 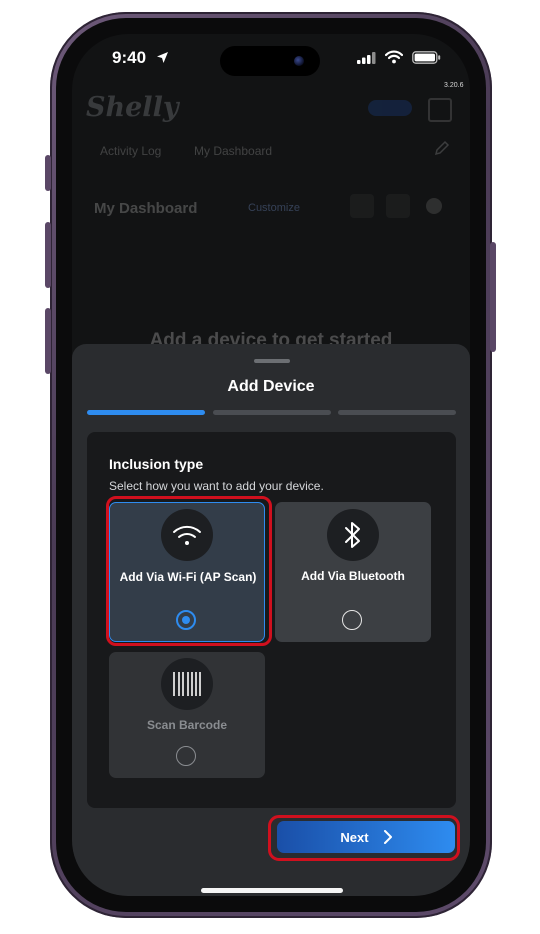 I want to click on info-icon, so click(x=434, y=206).